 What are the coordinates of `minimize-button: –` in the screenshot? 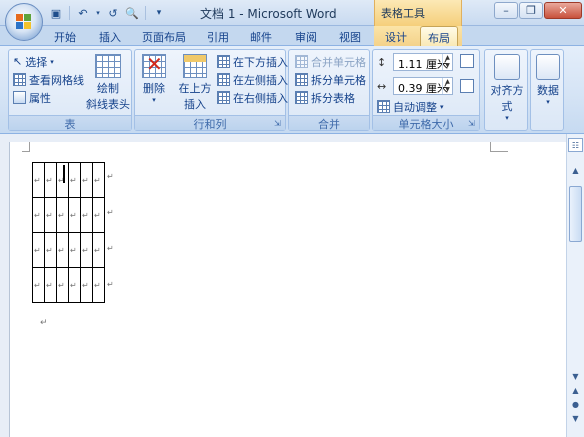 It's located at (506, 10).